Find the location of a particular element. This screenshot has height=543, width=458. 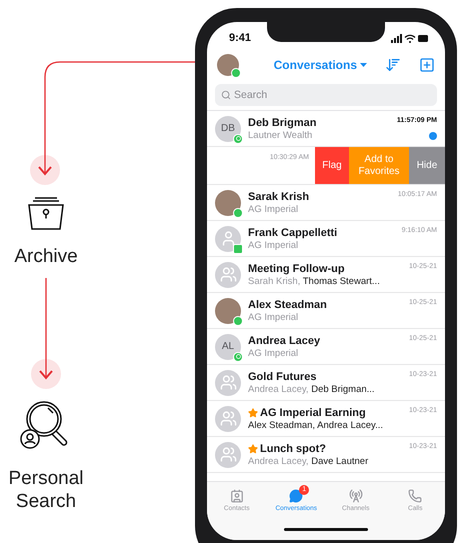

phone-icon is located at coordinates (415, 495).